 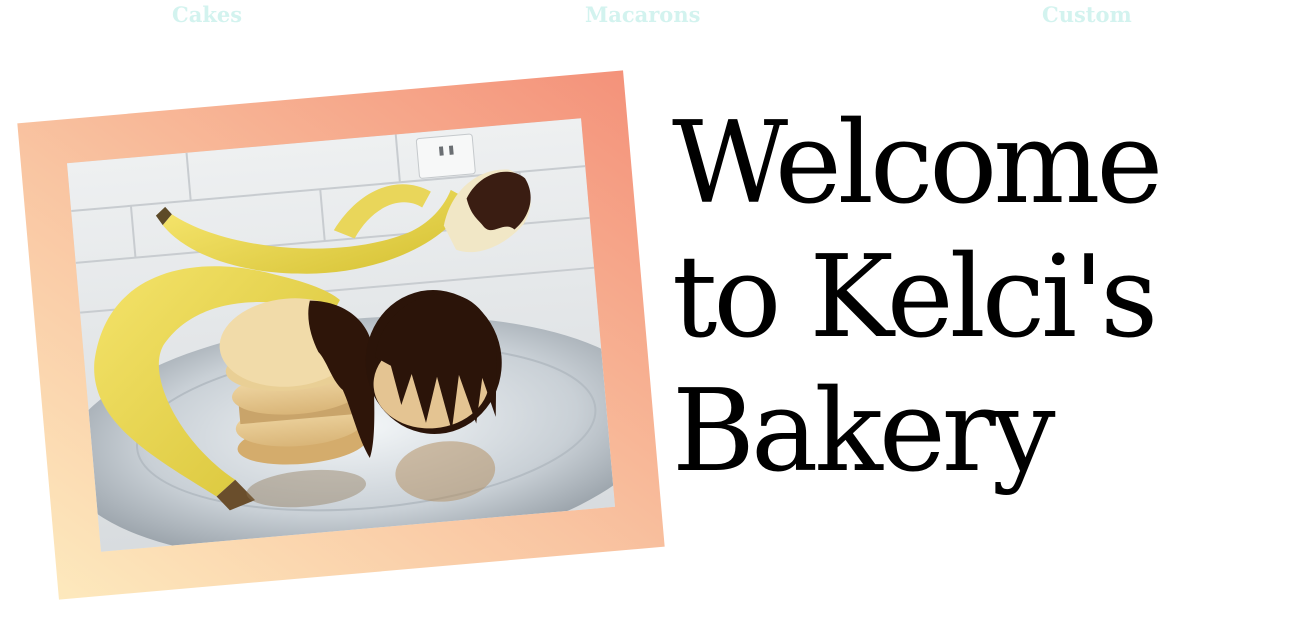 What do you see at coordinates (207, 14) in the screenshot?
I see `nav-link-cakes: Cakes` at bounding box center [207, 14].